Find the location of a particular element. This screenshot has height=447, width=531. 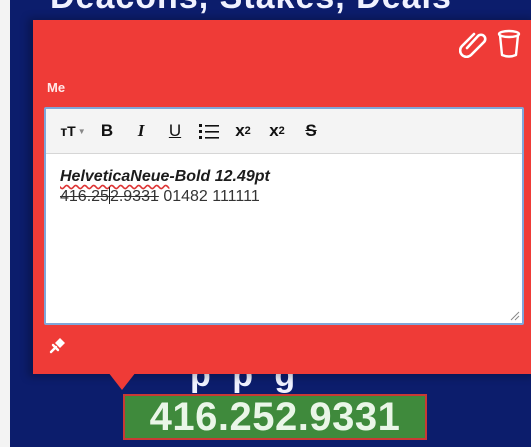

superscript-button: x2 is located at coordinates (277, 131).